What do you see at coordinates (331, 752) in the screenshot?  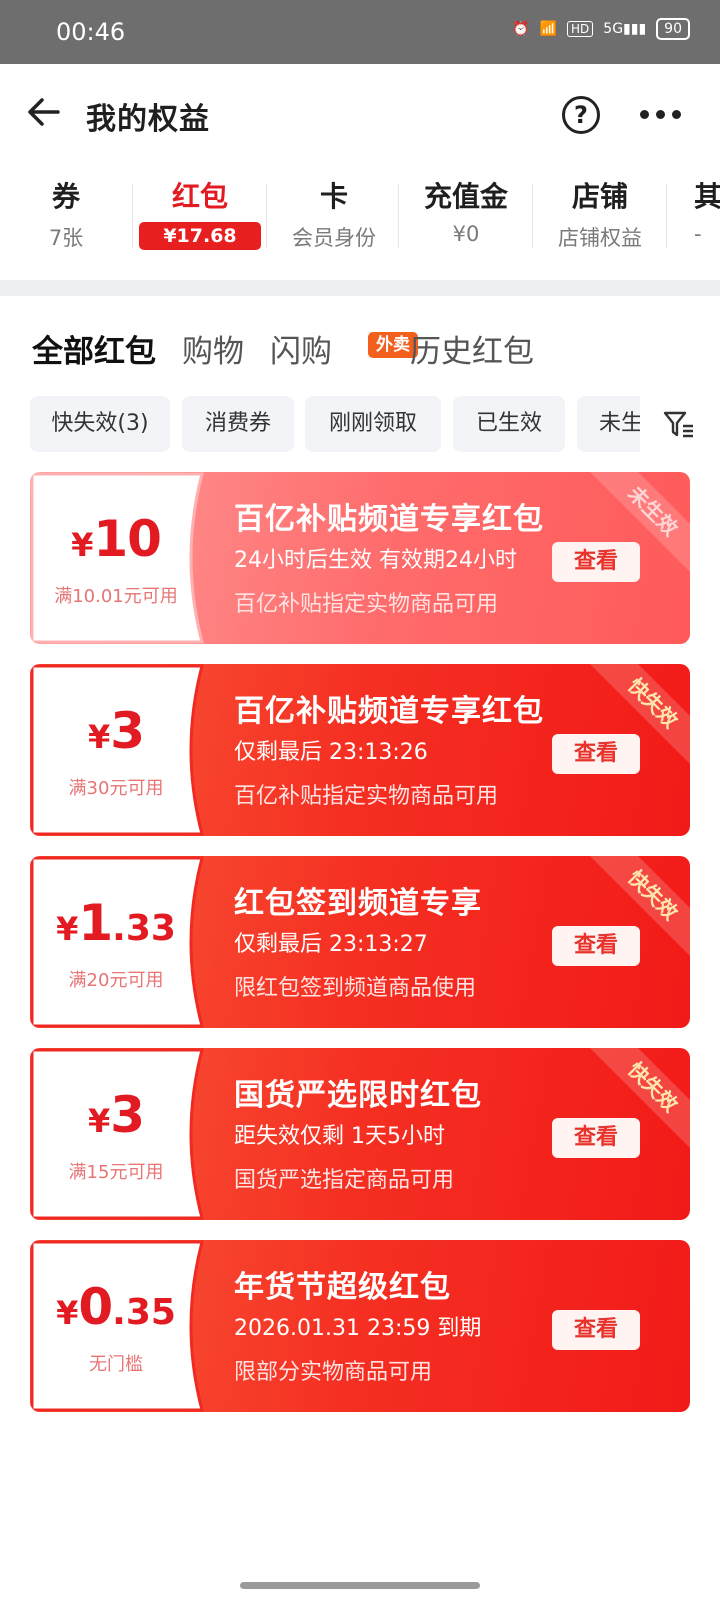 I see `coupon-expiry: 仅剩最后 23:13:26` at bounding box center [331, 752].